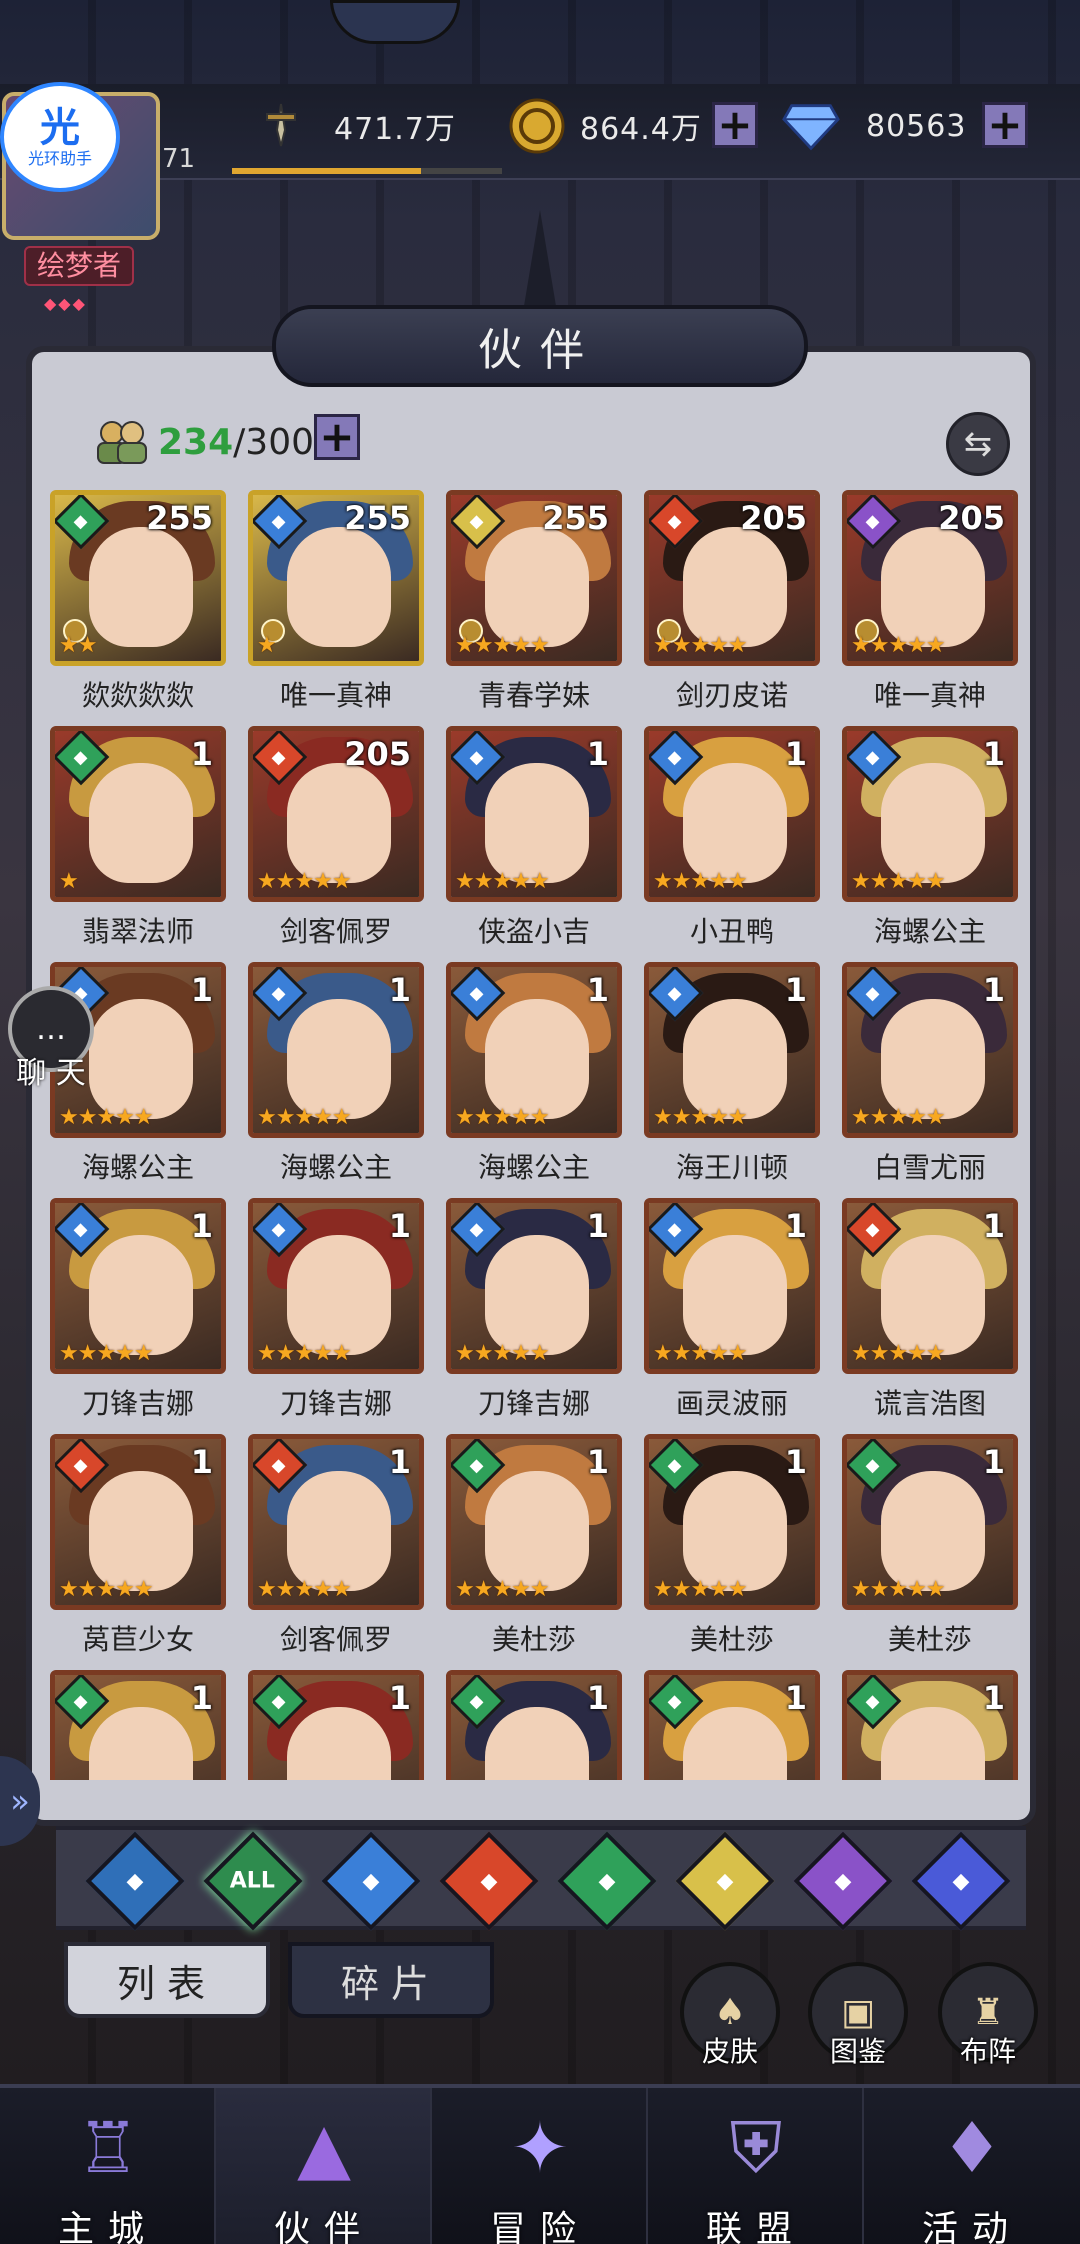 This screenshot has height=2244, width=1080. I want to click on shield-icon: ⛨, so click(756, 2147).